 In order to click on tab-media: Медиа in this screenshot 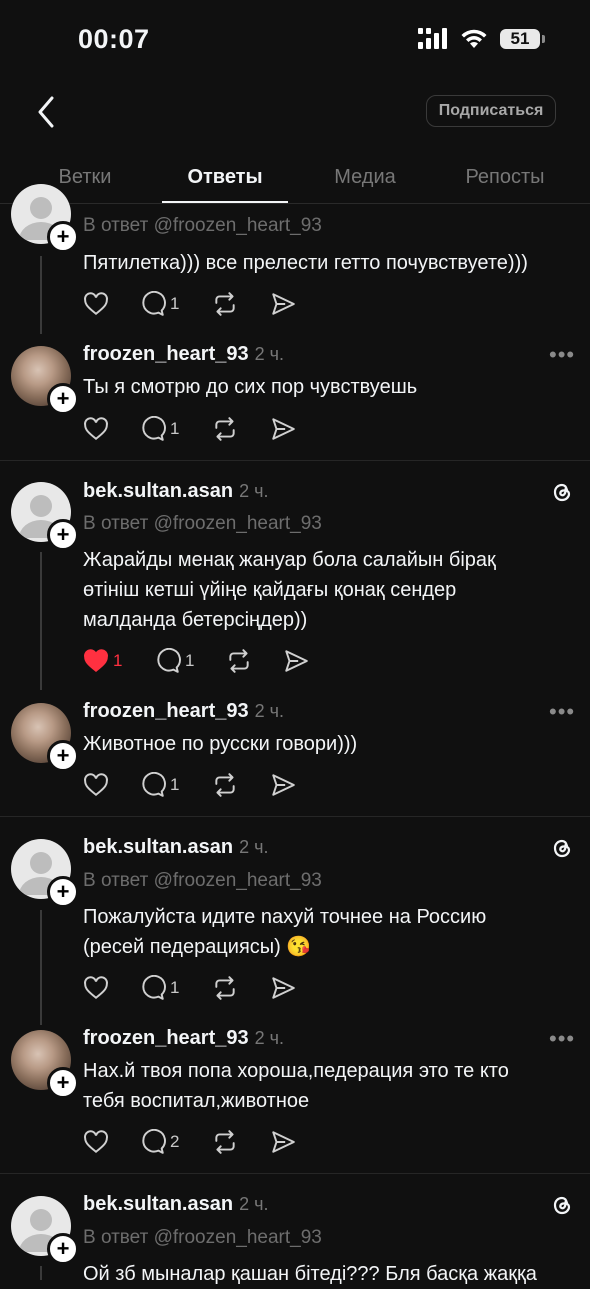, I will do `click(365, 177)`.